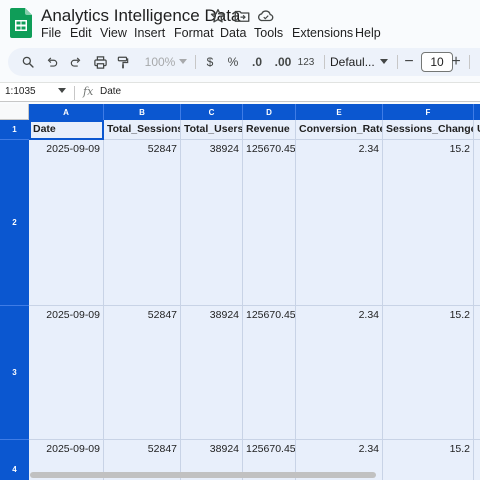 The image size is (480, 480). Describe the element at coordinates (123, 62) in the screenshot. I see `paint-format-icon` at that location.